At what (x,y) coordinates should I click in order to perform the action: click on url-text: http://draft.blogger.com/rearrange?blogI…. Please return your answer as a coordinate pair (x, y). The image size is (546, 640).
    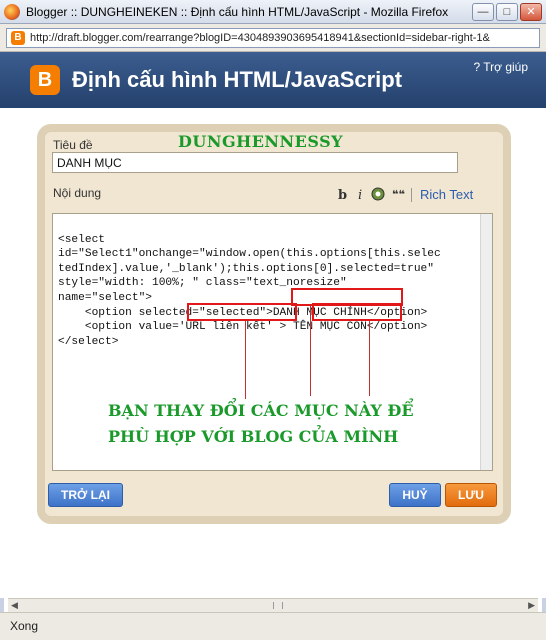
    Looking at the image, I should click on (260, 37).